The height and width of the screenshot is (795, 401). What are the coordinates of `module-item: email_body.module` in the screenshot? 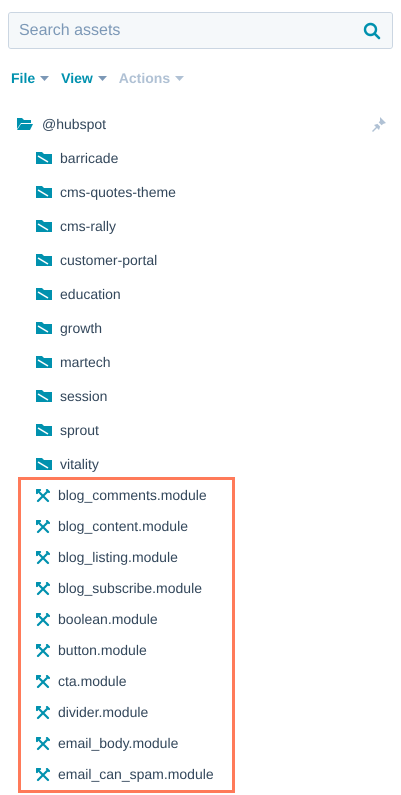 It's located at (118, 743).